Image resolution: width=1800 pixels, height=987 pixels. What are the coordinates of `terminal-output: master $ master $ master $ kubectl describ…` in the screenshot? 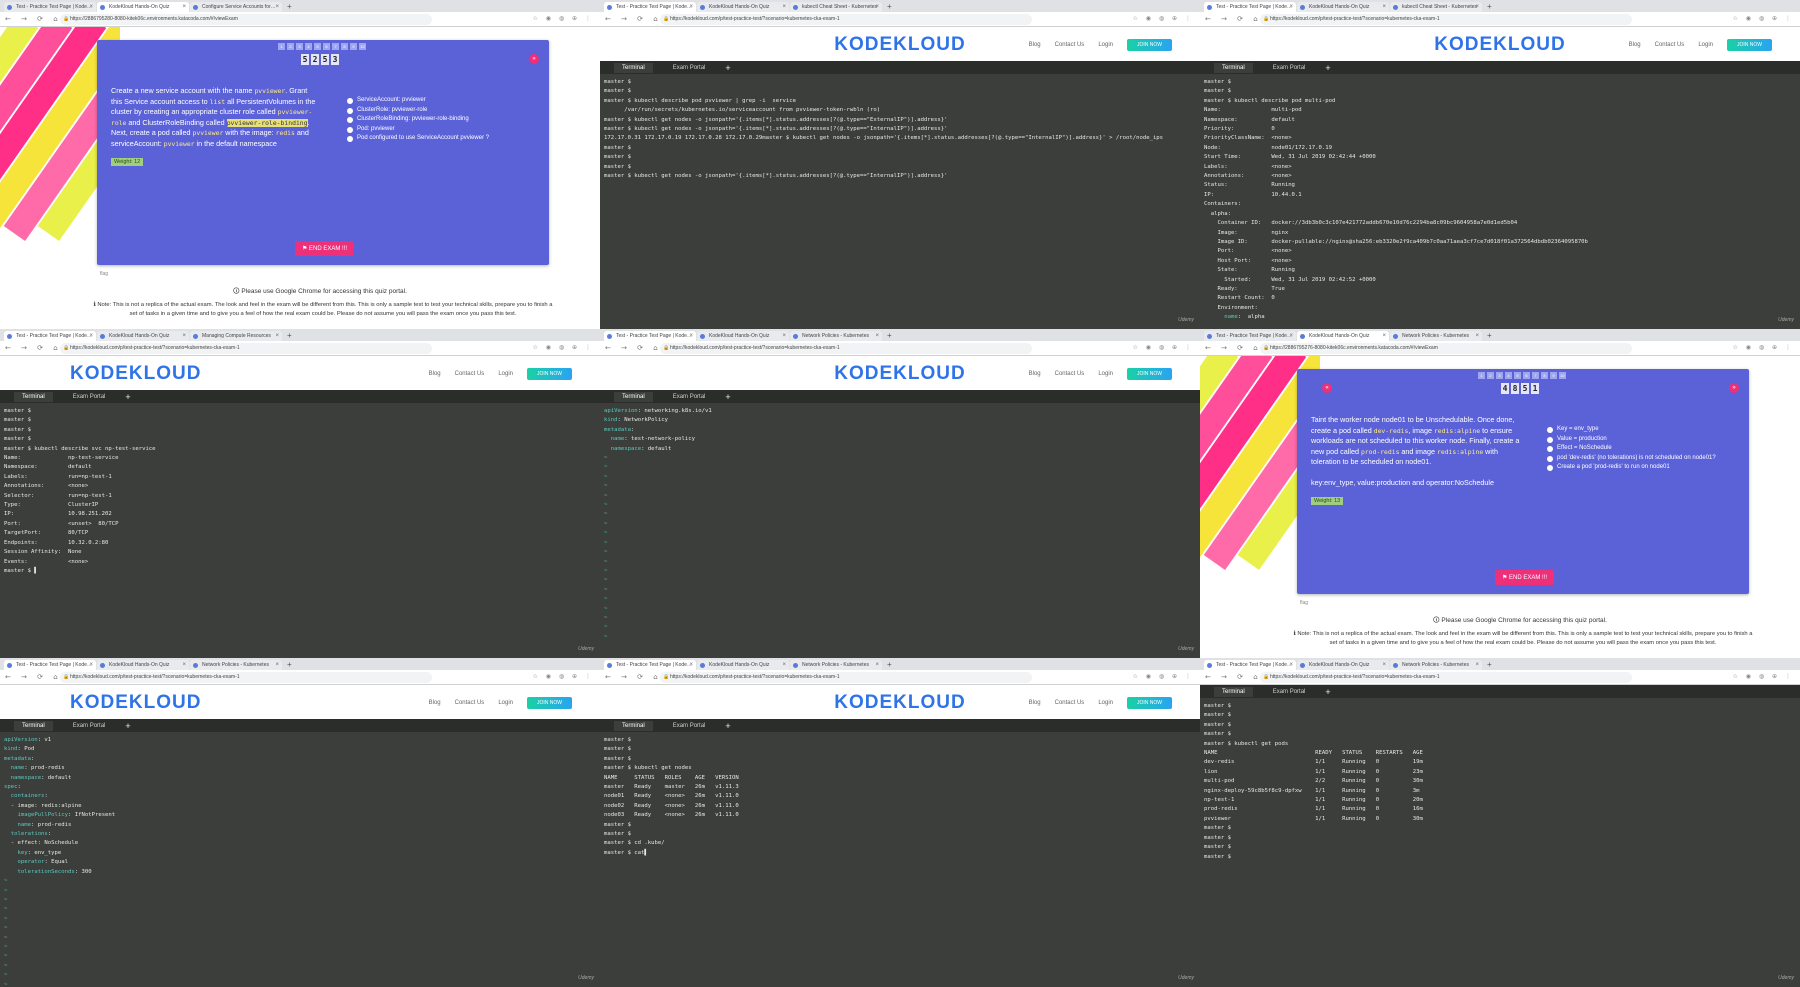 It's located at (1500, 200).